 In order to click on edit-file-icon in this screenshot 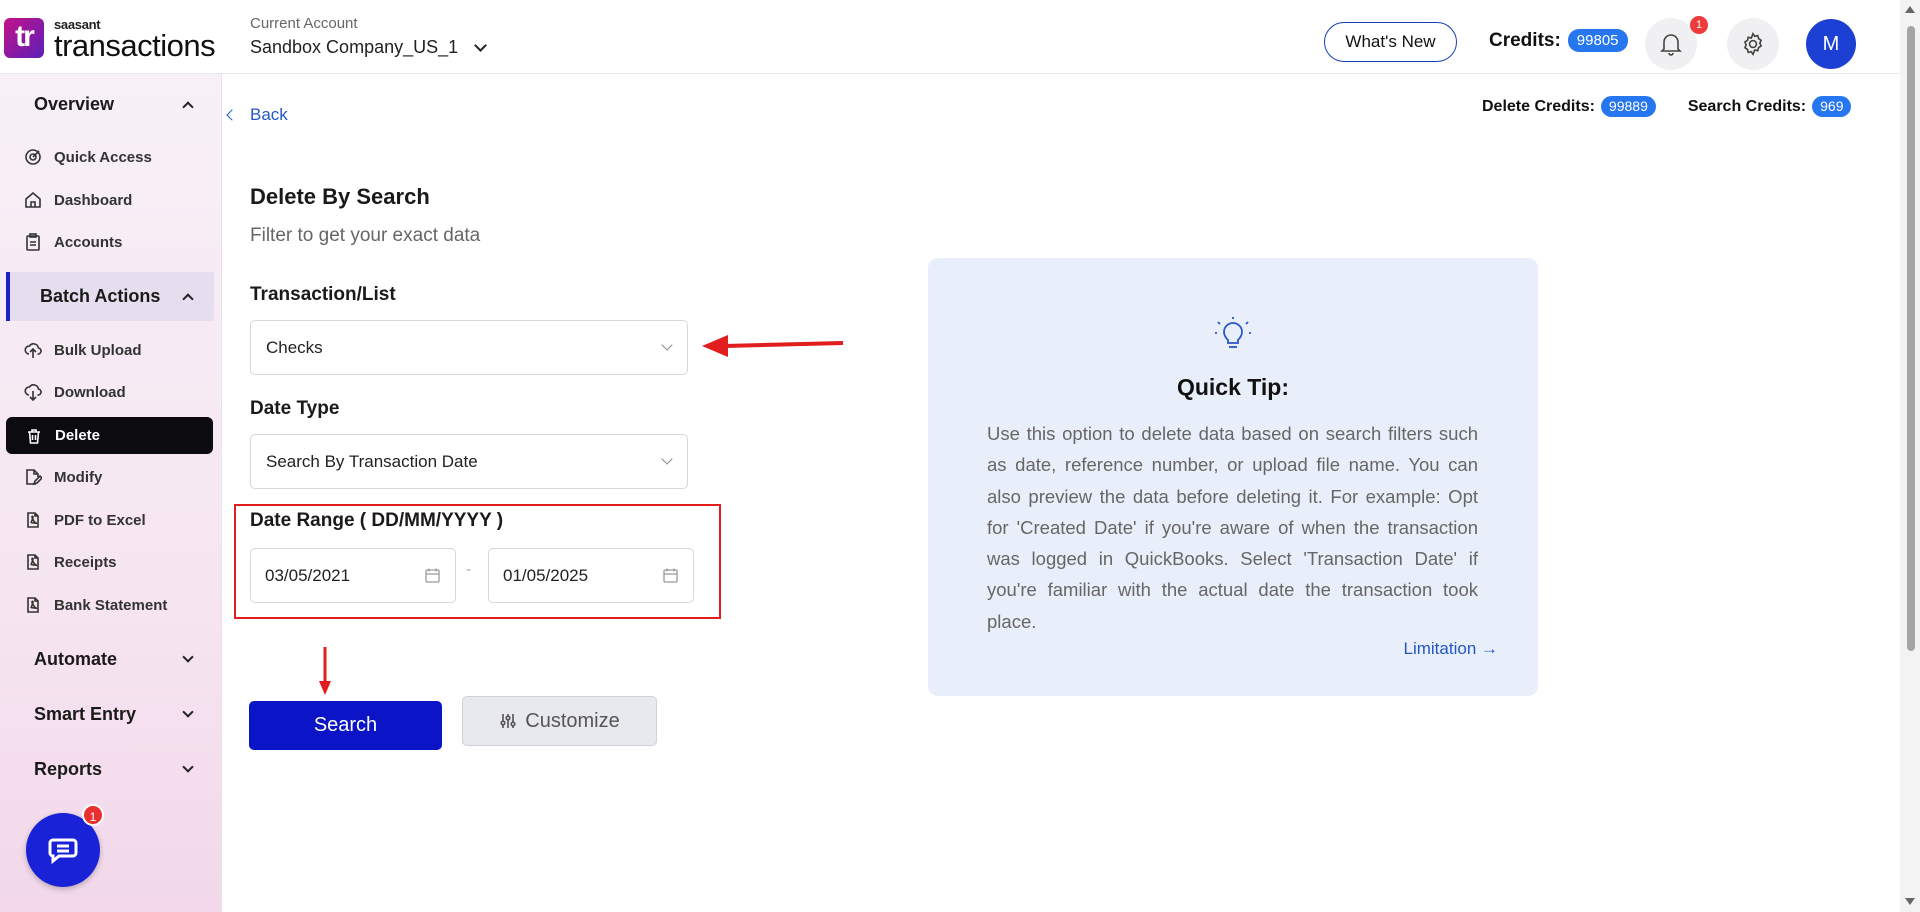, I will do `click(34, 477)`.